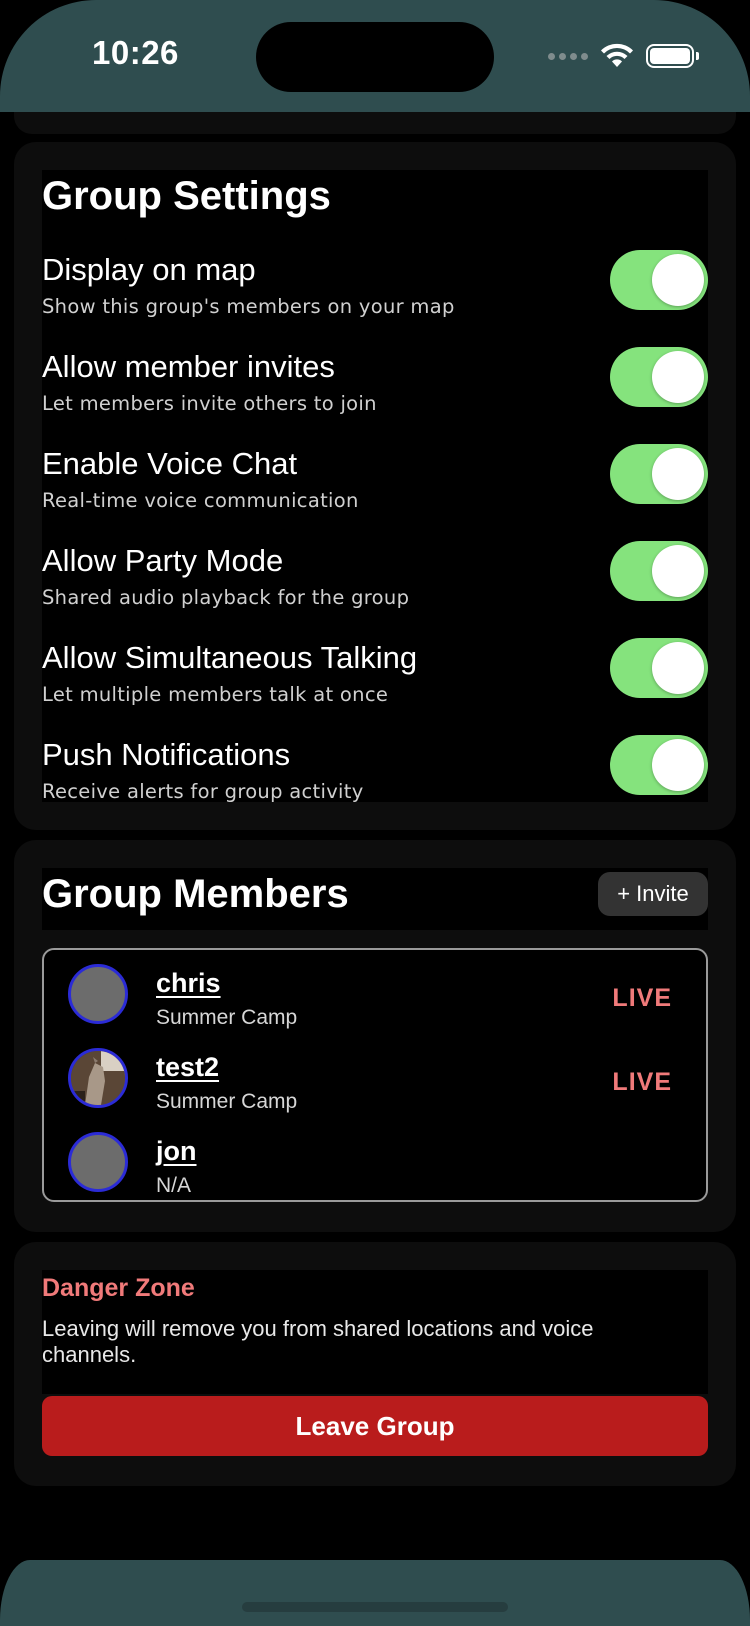 The image size is (750, 1626). Describe the element at coordinates (617, 55) in the screenshot. I see `wifi-icon` at that location.